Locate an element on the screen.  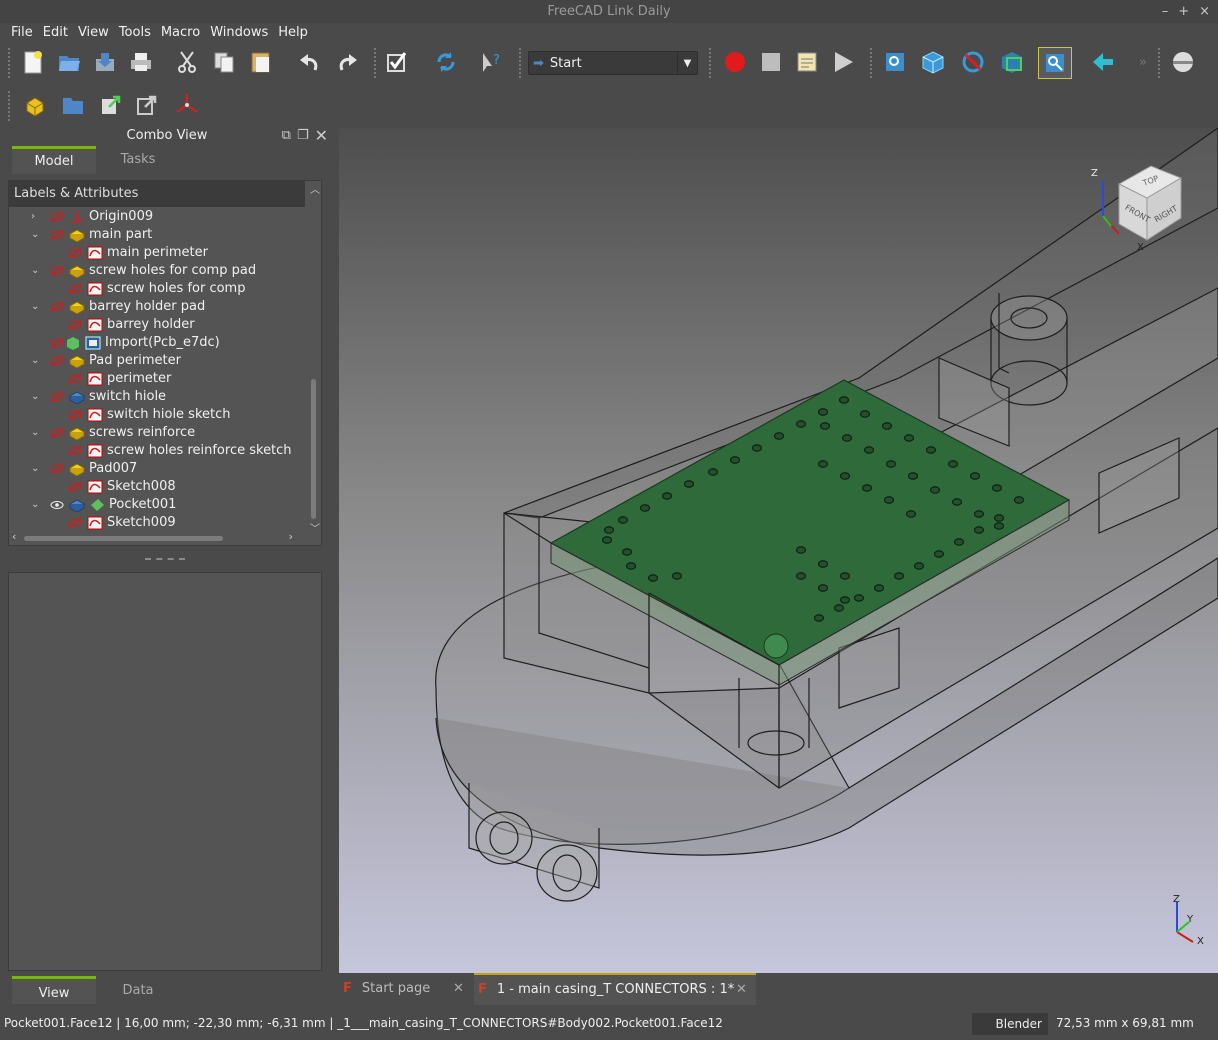
tree-horizontal-scrollbar: ‹ › is located at coordinates (159, 537).